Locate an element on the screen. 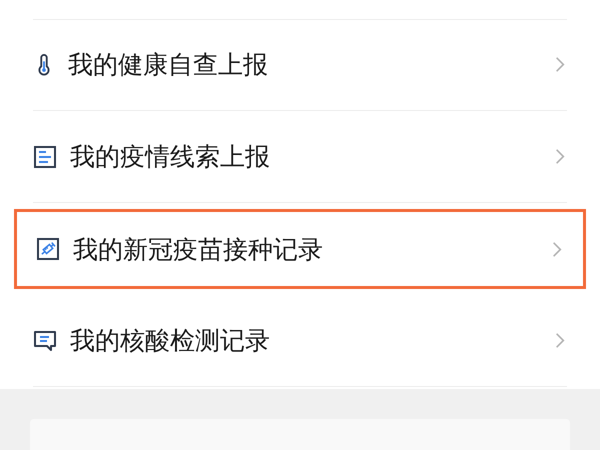 The width and height of the screenshot is (600, 450). menu-label: 我的疫情线索上报 is located at coordinates (170, 157).